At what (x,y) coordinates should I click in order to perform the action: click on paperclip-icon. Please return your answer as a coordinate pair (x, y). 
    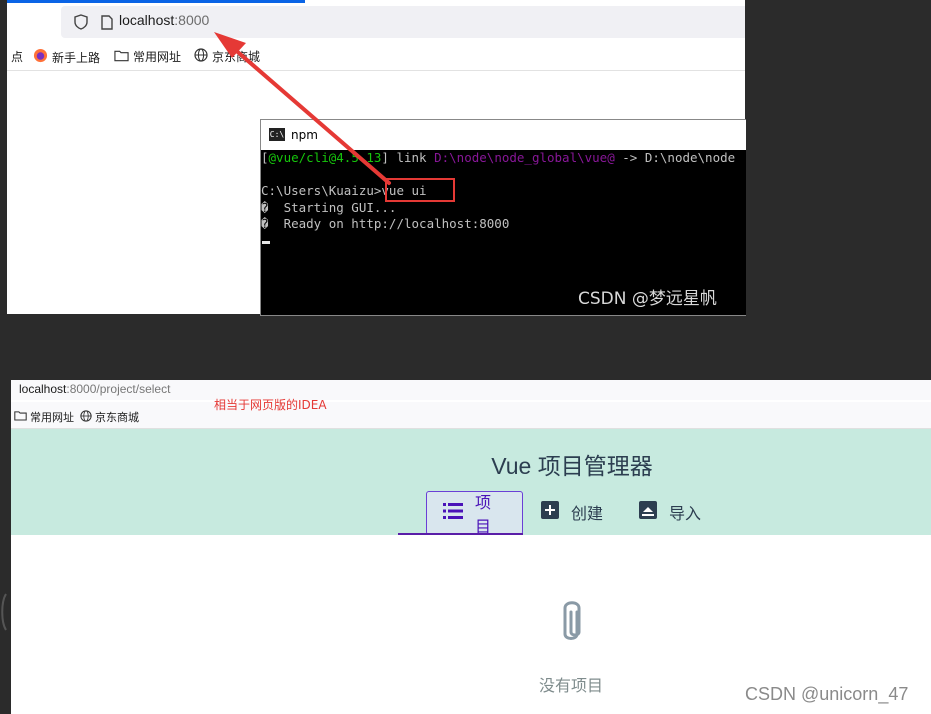
    Looking at the image, I should click on (571, 624).